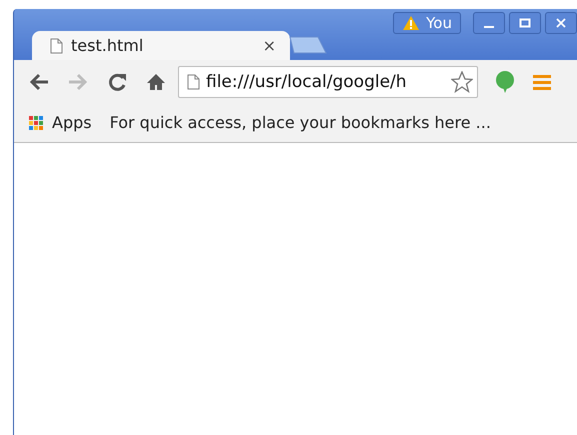 The height and width of the screenshot is (435, 577). Describe the element at coordinates (462, 81) in the screenshot. I see `star-icon` at that location.